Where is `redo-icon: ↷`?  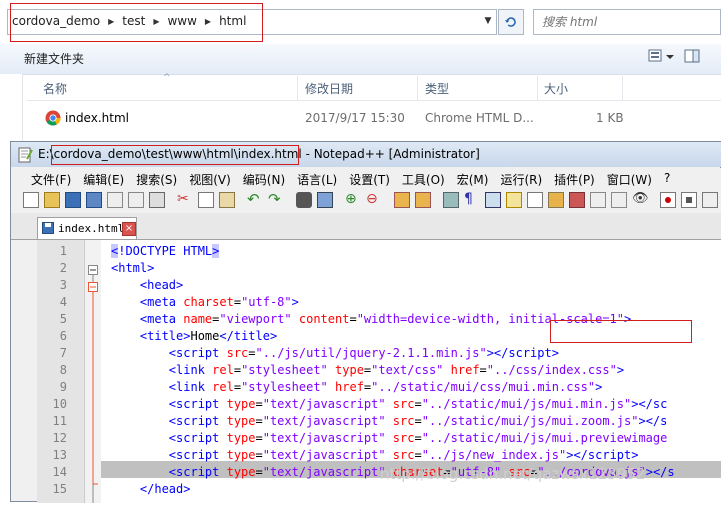
redo-icon: ↷ is located at coordinates (276, 200).